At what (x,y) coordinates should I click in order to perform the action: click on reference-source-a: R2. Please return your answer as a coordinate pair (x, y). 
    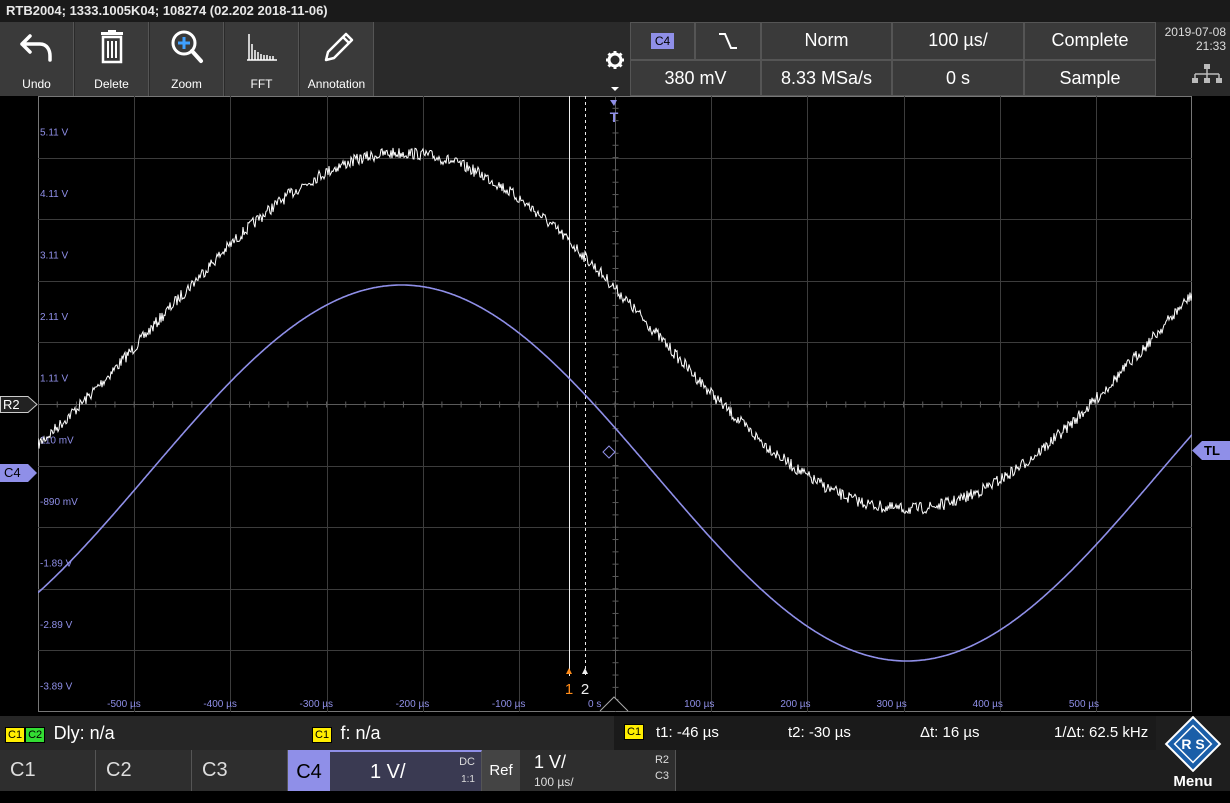
    Looking at the image, I should click on (661, 760).